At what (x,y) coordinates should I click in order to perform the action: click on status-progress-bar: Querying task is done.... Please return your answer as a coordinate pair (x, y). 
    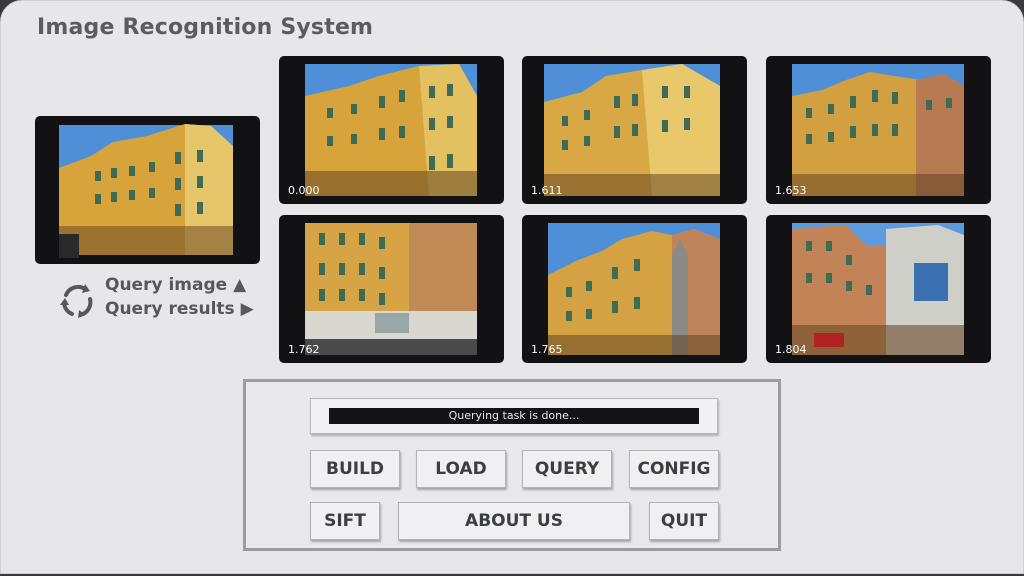
    Looking at the image, I should click on (514, 416).